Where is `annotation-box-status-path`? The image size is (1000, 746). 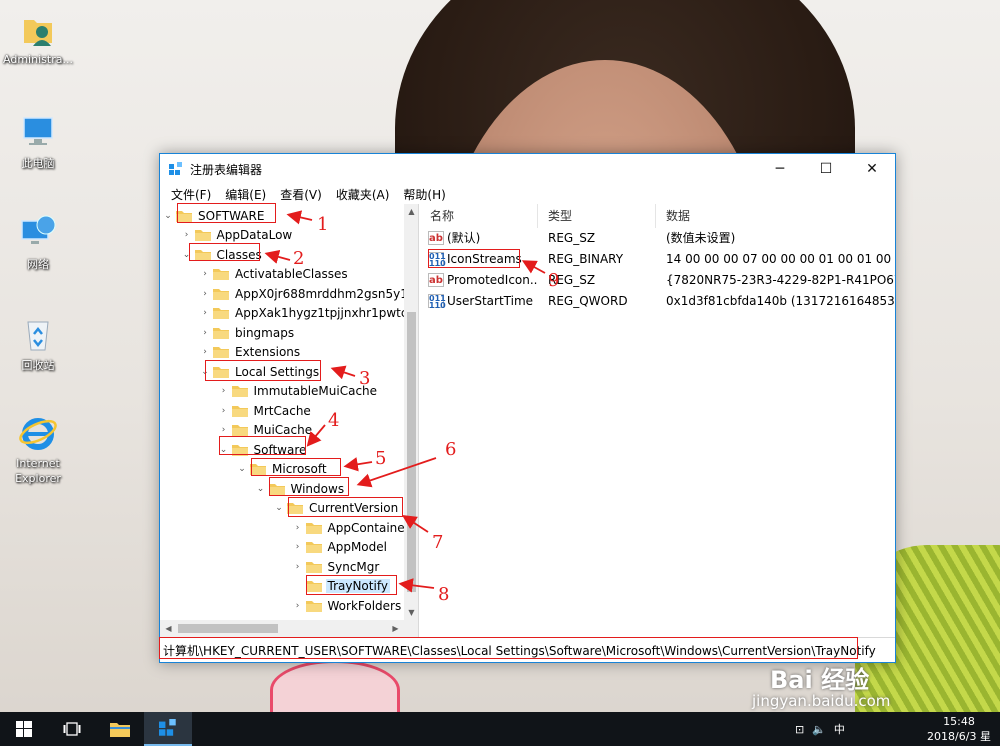
annotation-box-status-path is located at coordinates (508, 648).